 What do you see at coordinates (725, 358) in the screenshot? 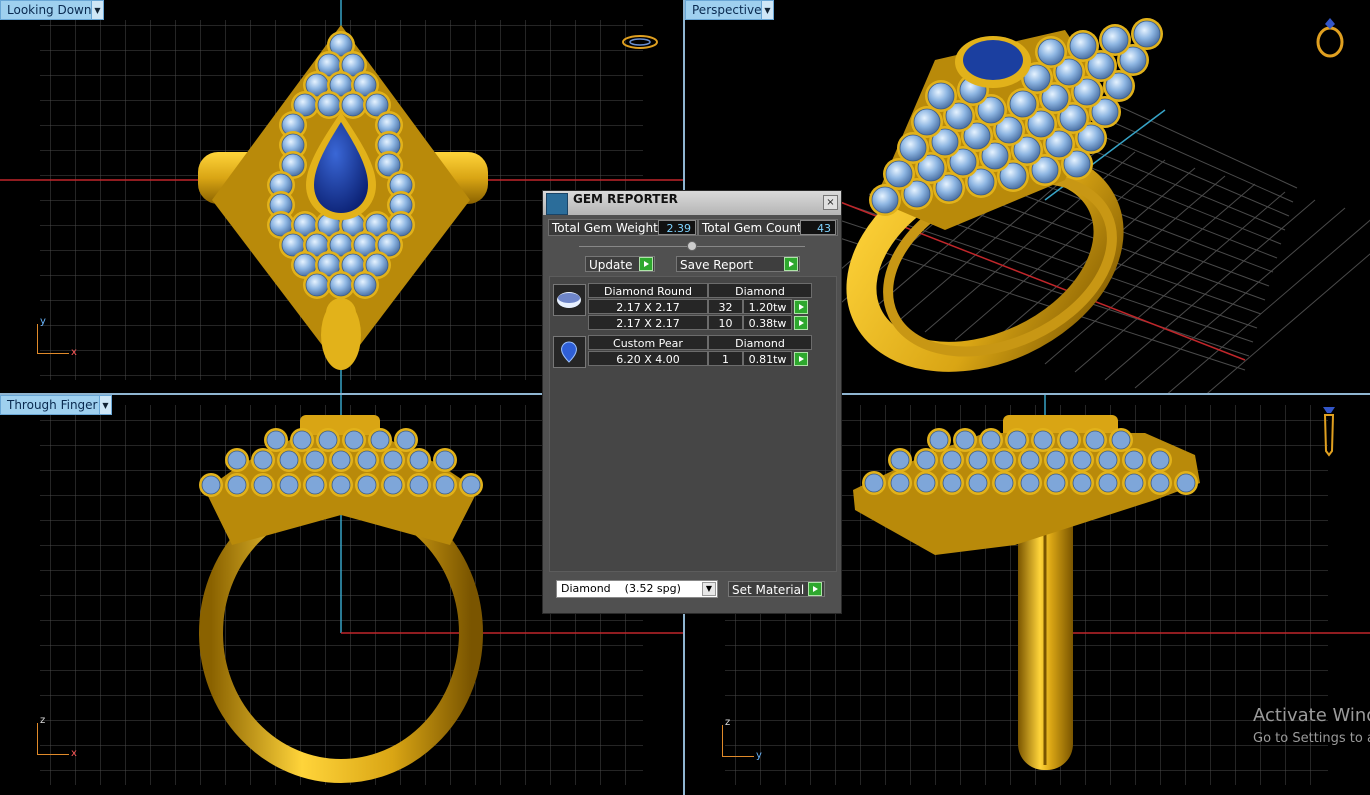
I see `gem-count: 1` at bounding box center [725, 358].